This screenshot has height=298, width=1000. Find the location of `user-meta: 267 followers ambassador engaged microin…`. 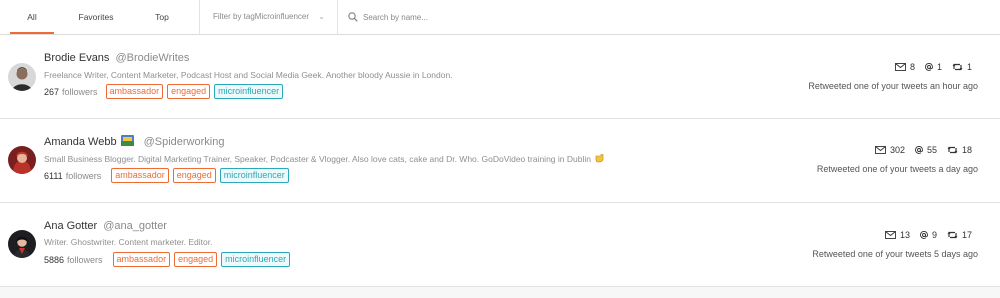

user-meta: 267 followers ambassador engaged microin… is located at coordinates (164, 91).